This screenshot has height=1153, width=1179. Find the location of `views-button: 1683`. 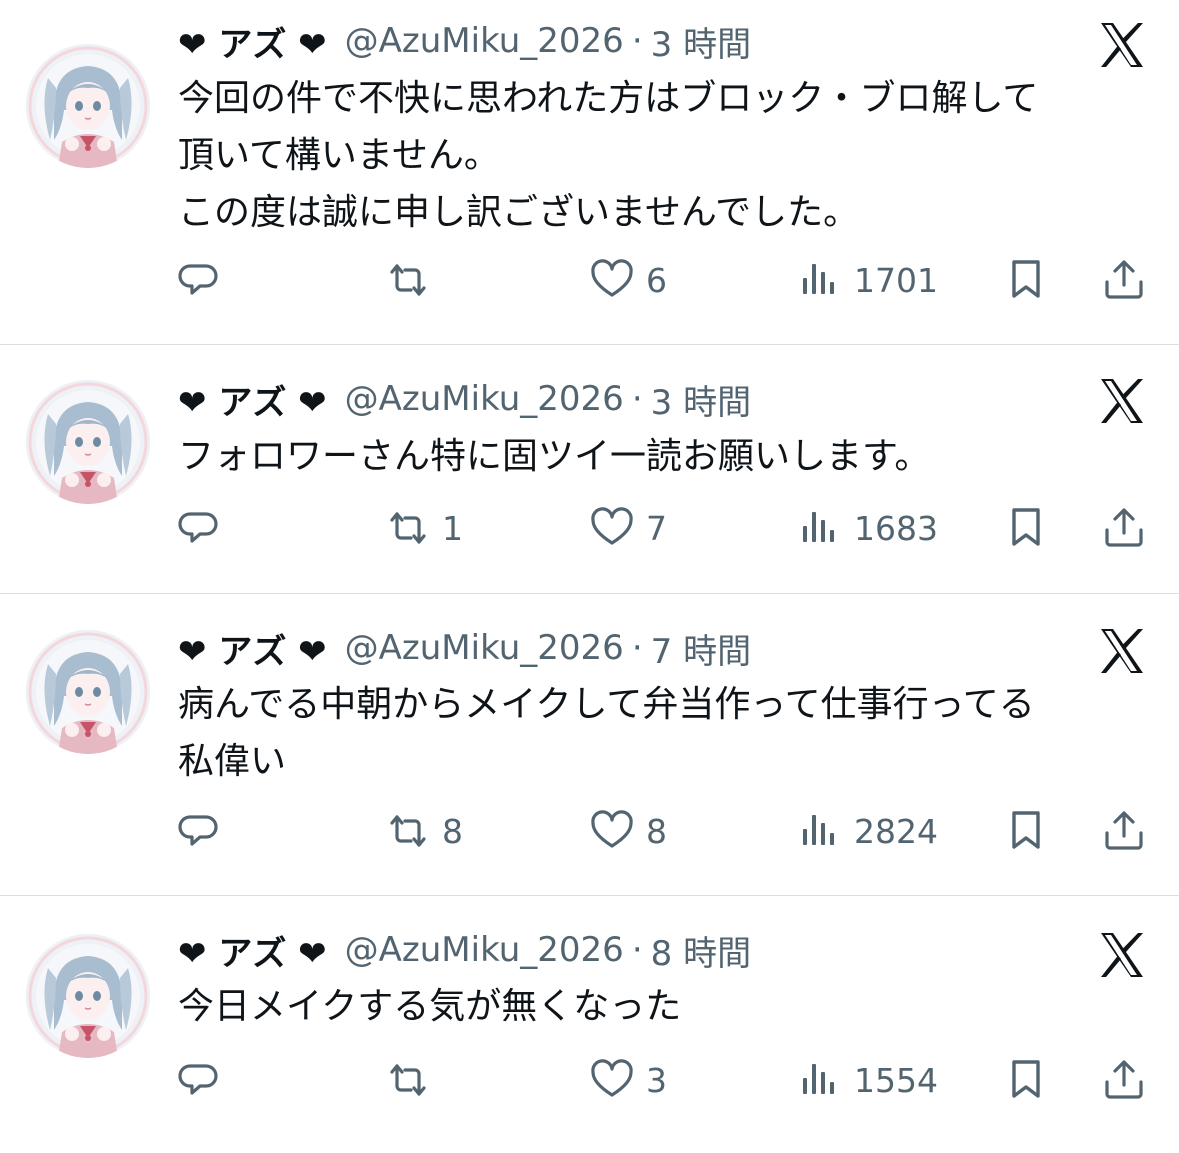

views-button: 1683 is located at coordinates (867, 528).